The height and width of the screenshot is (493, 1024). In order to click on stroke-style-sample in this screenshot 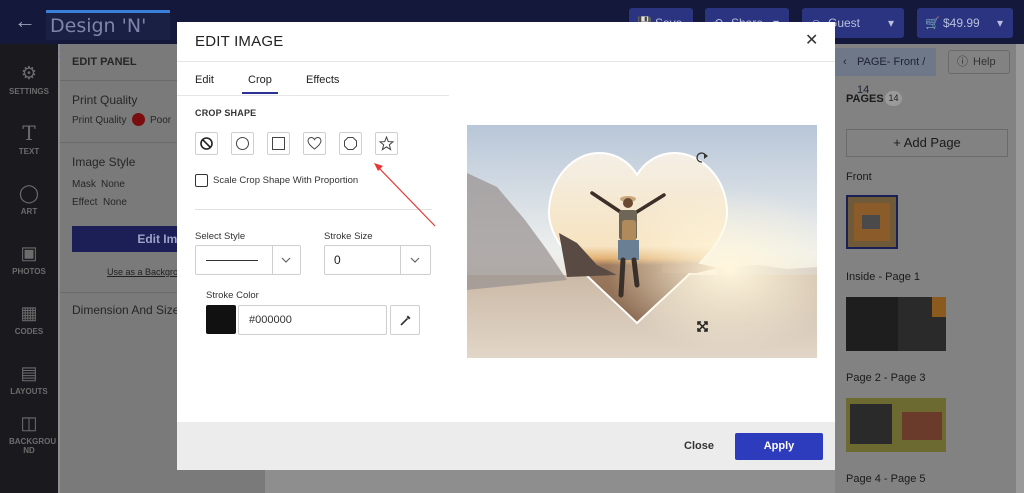, I will do `click(232, 260)`.